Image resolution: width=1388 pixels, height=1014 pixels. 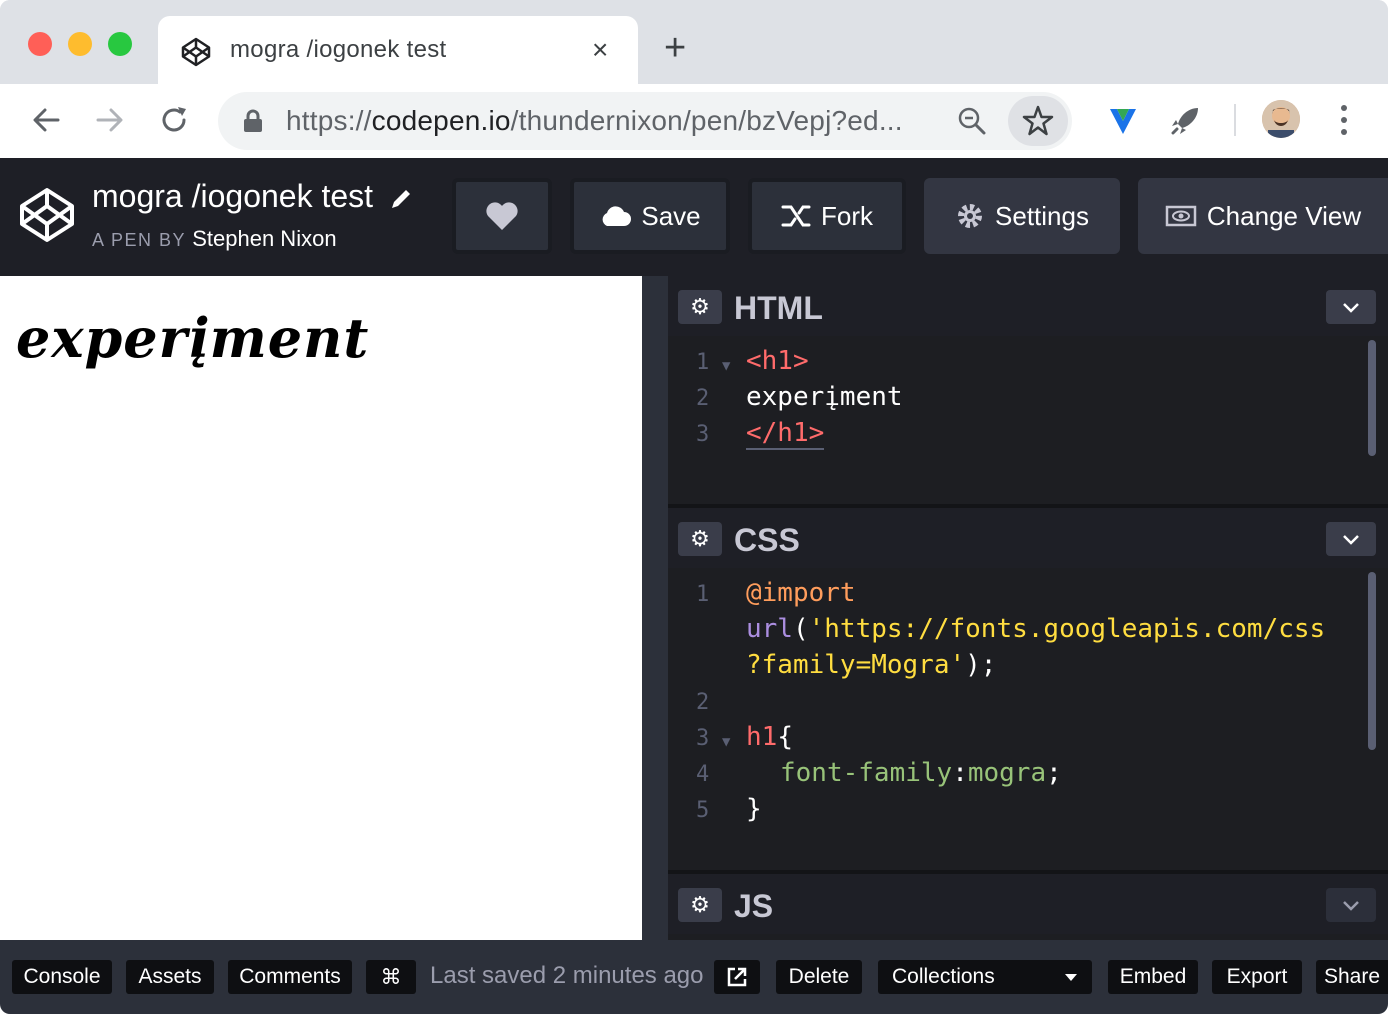 What do you see at coordinates (1123, 121) in the screenshot?
I see `vimium-extension-icon` at bounding box center [1123, 121].